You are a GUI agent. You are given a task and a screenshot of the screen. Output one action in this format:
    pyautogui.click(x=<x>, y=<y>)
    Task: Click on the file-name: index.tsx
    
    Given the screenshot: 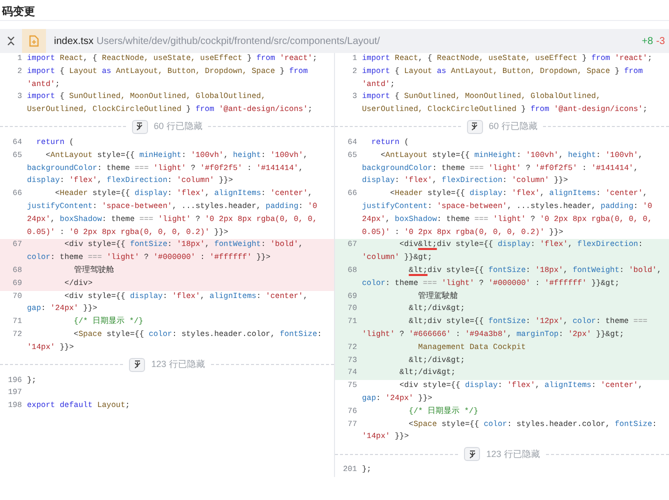 What is the action you would take?
    pyautogui.click(x=74, y=41)
    